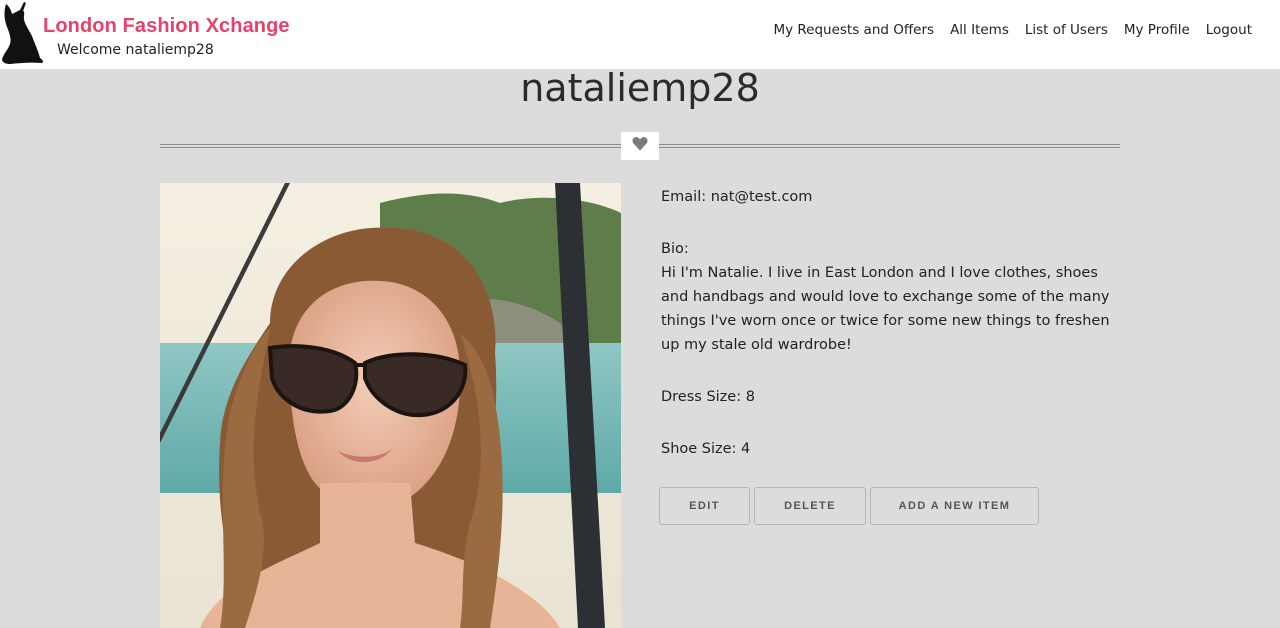  What do you see at coordinates (708, 397) in the screenshot?
I see `dress-size-text: Dress Size: 8` at bounding box center [708, 397].